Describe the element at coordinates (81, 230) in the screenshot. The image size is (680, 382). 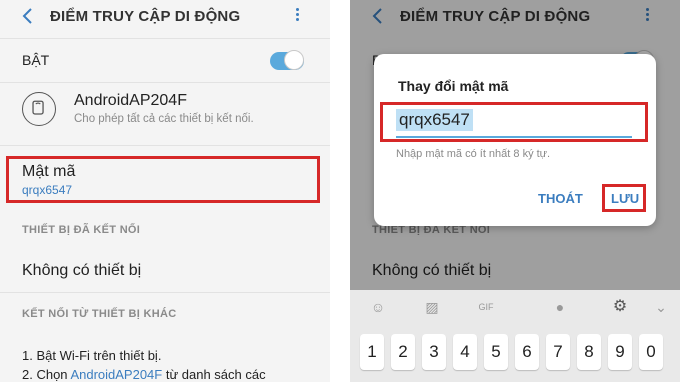
I see `connected-devices-heading: THIẾT BỊ ĐÃ KẾT NỐI` at that location.